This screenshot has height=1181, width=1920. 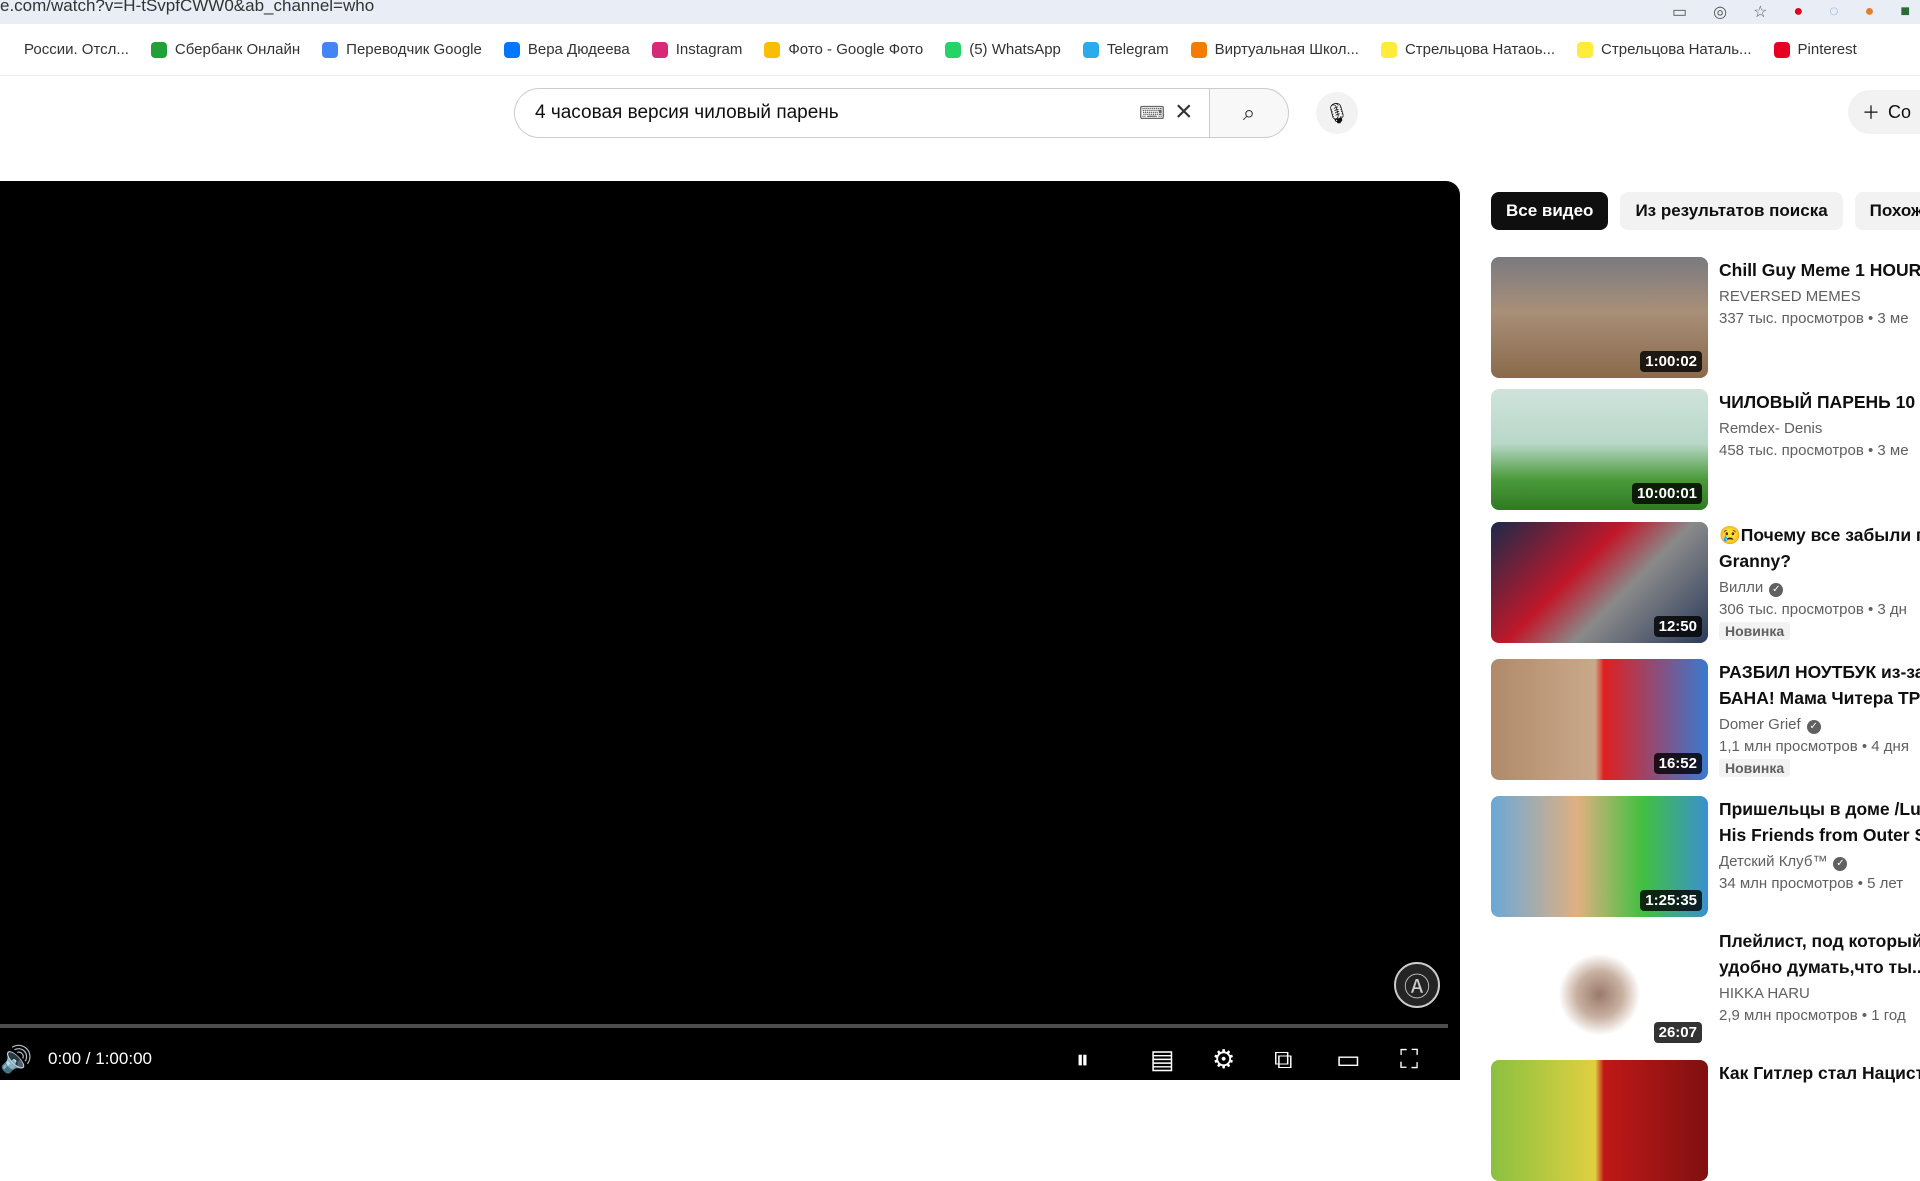 I want to click on bookmark-item: (5) WhatsApp, so click(x=1003, y=49).